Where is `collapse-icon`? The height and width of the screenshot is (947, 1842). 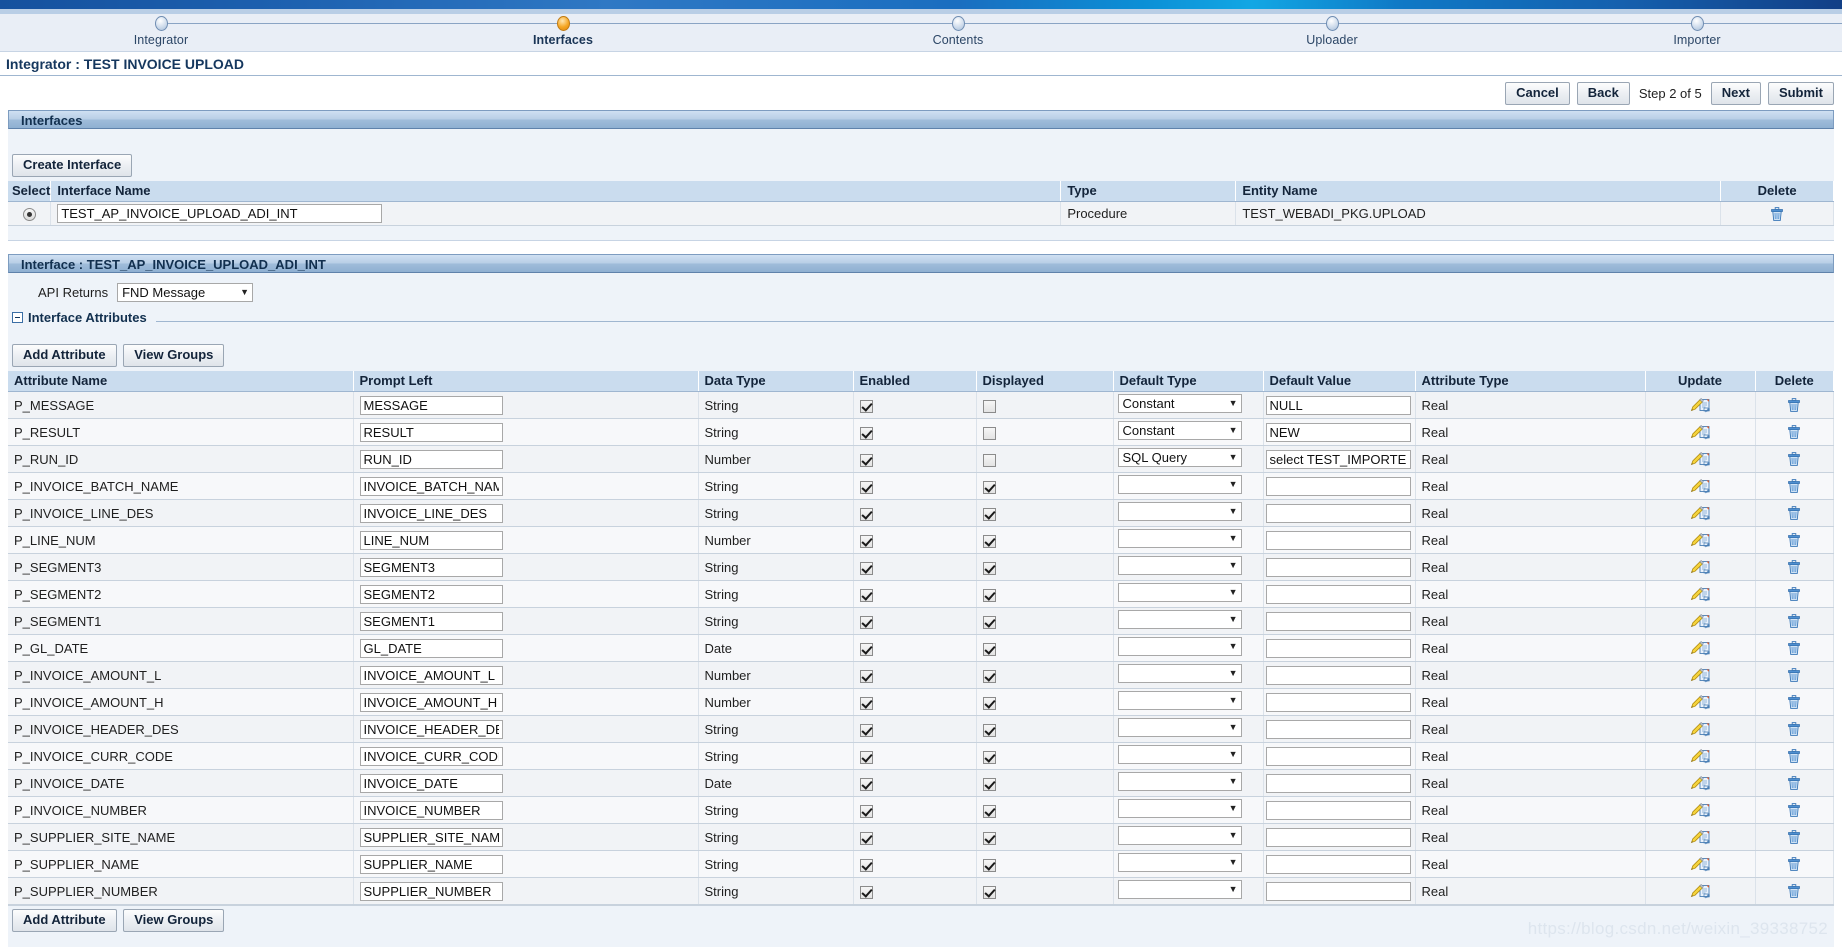
collapse-icon is located at coordinates (17, 317).